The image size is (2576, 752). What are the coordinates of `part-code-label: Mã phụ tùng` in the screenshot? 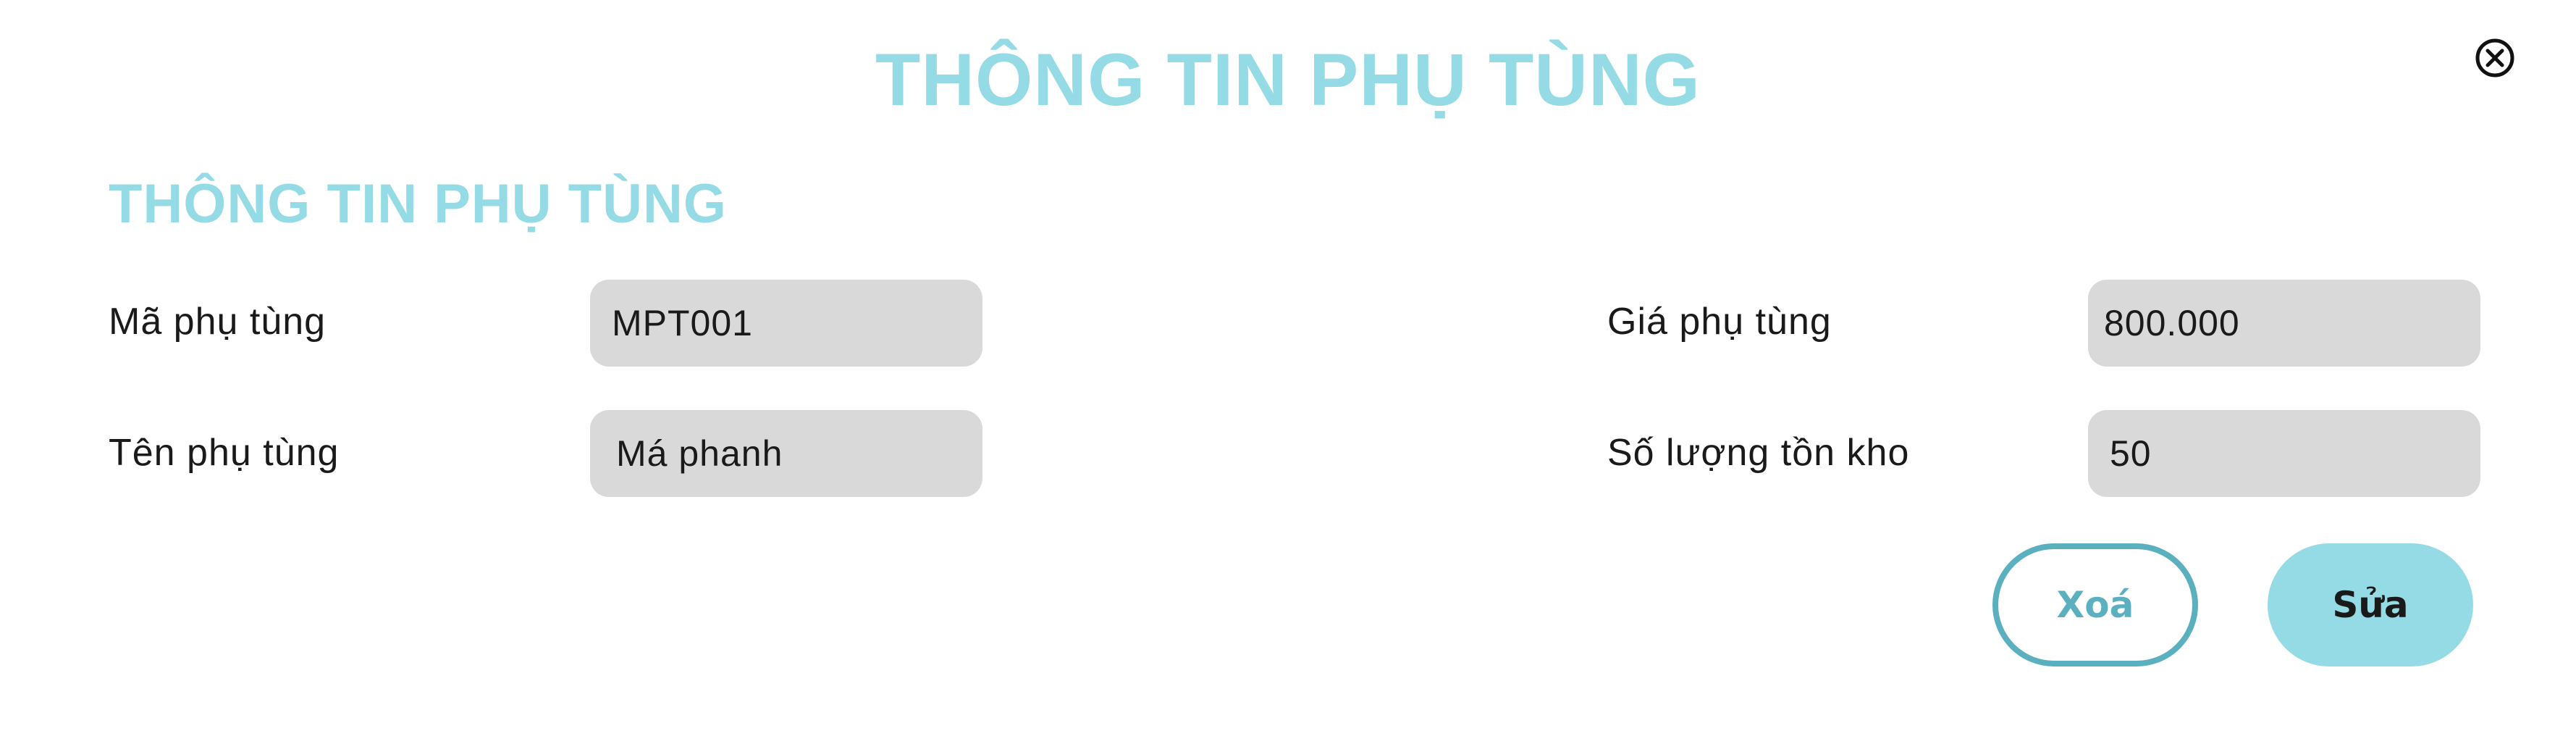 It's located at (218, 322).